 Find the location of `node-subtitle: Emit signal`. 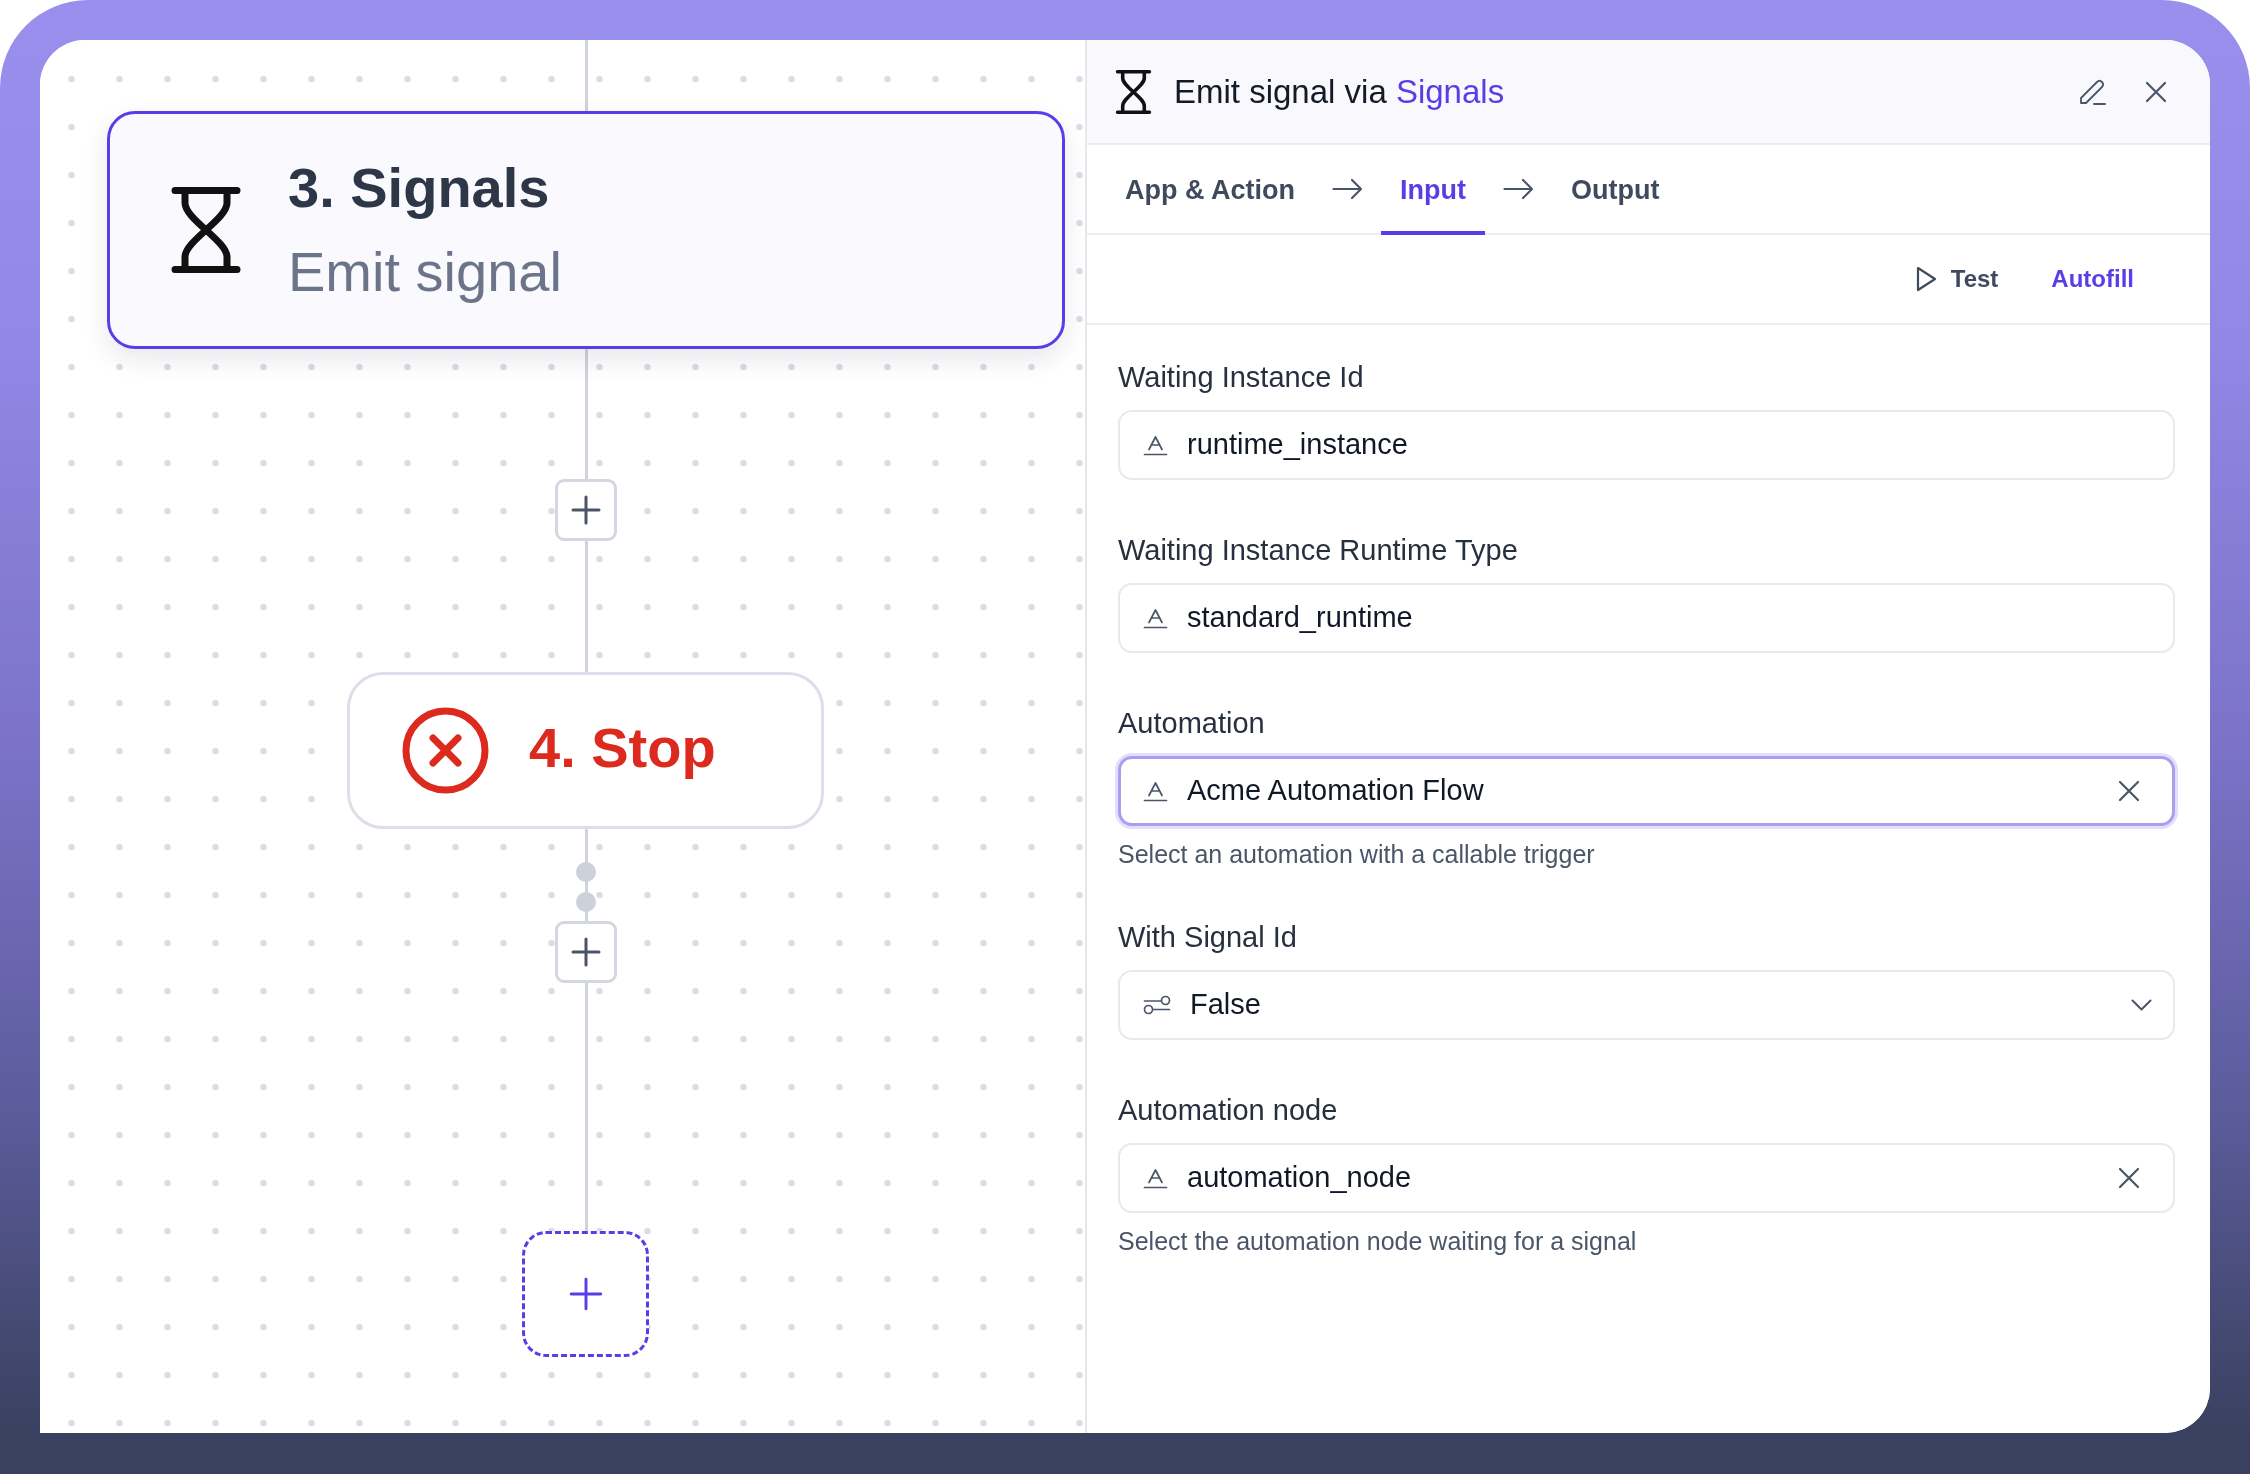

node-subtitle: Emit signal is located at coordinates (425, 272).